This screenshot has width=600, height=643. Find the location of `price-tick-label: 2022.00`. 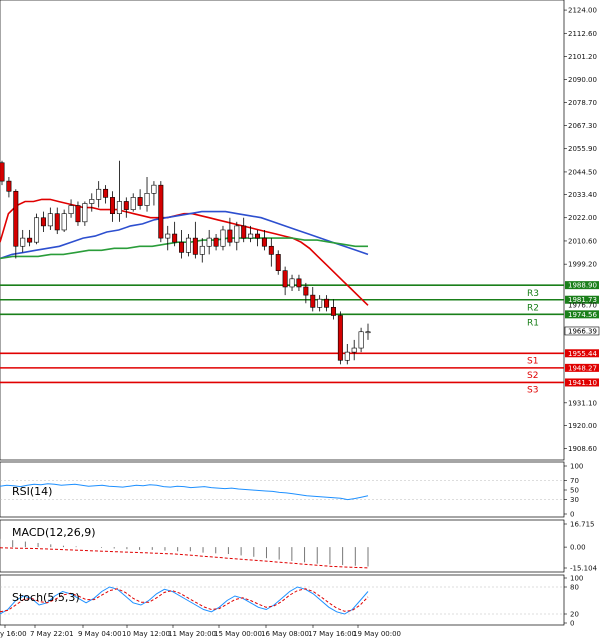

price-tick-label: 2022.00 is located at coordinates (582, 218).